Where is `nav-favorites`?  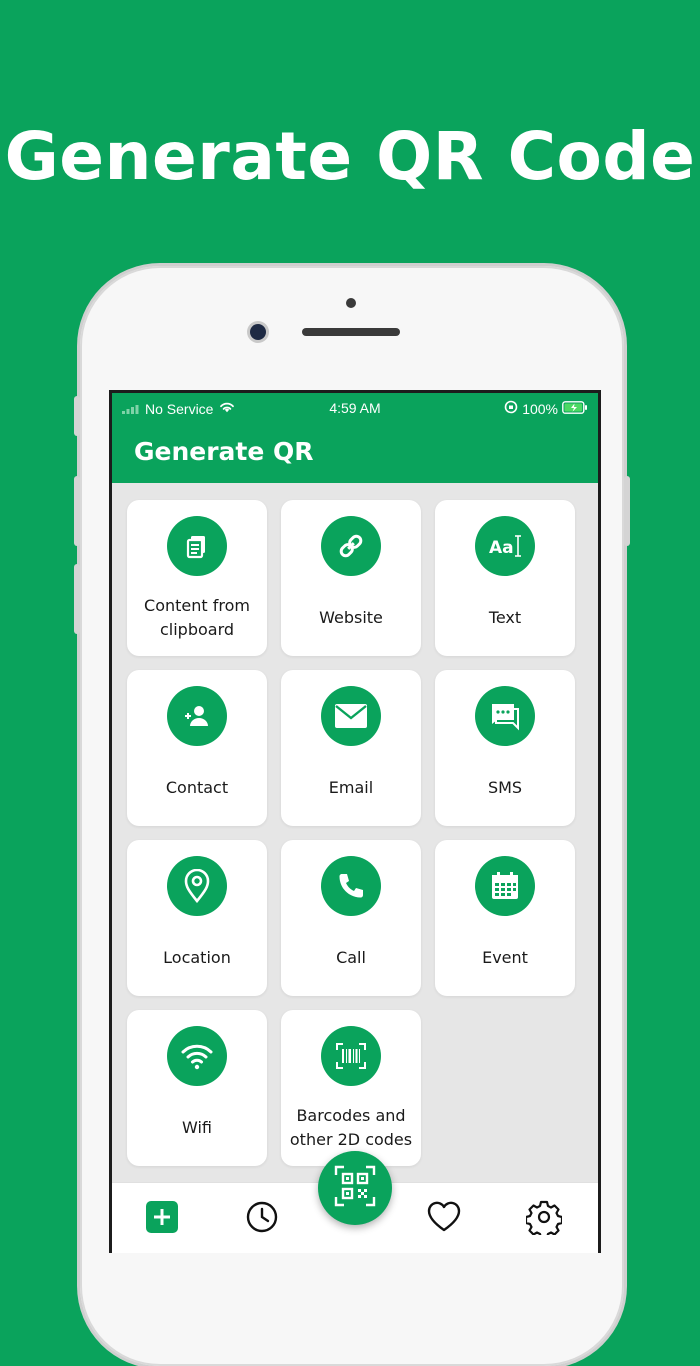 nav-favorites is located at coordinates (444, 1219).